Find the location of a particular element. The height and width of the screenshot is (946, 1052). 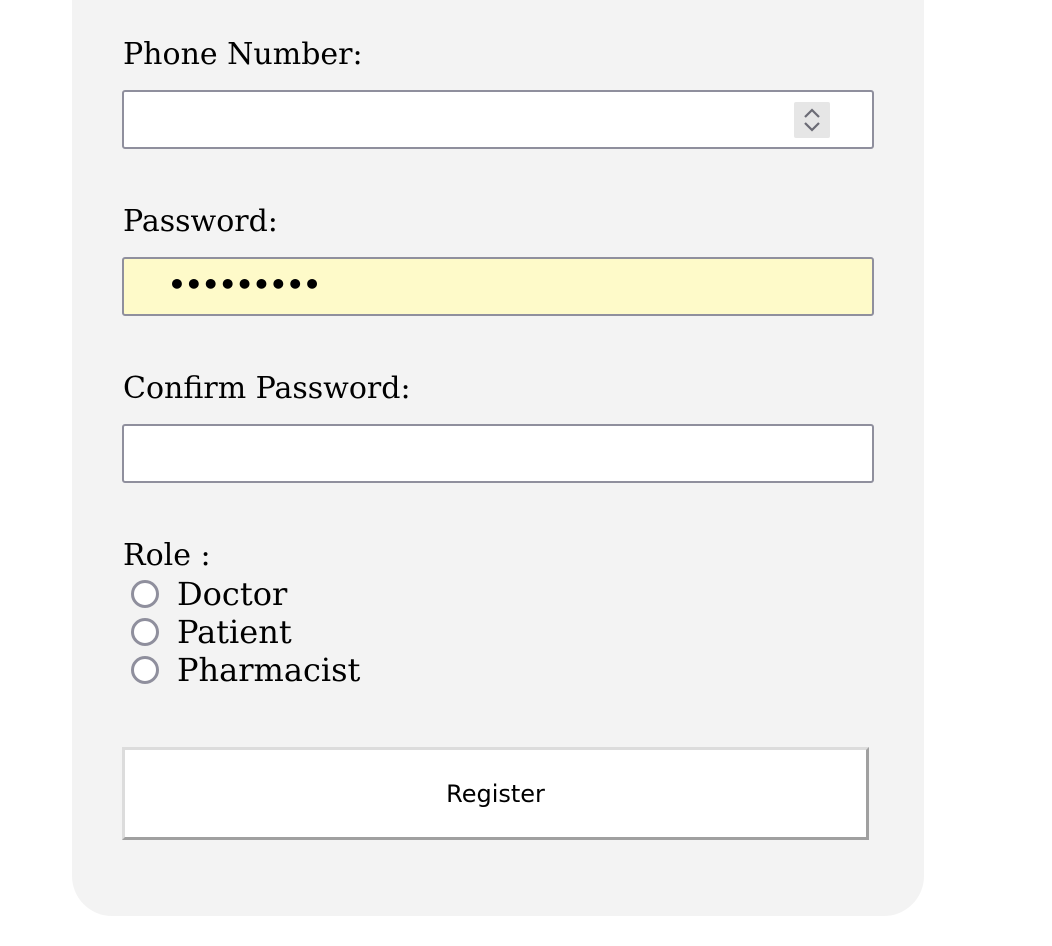

chevron-up-down-icon is located at coordinates (812, 120).